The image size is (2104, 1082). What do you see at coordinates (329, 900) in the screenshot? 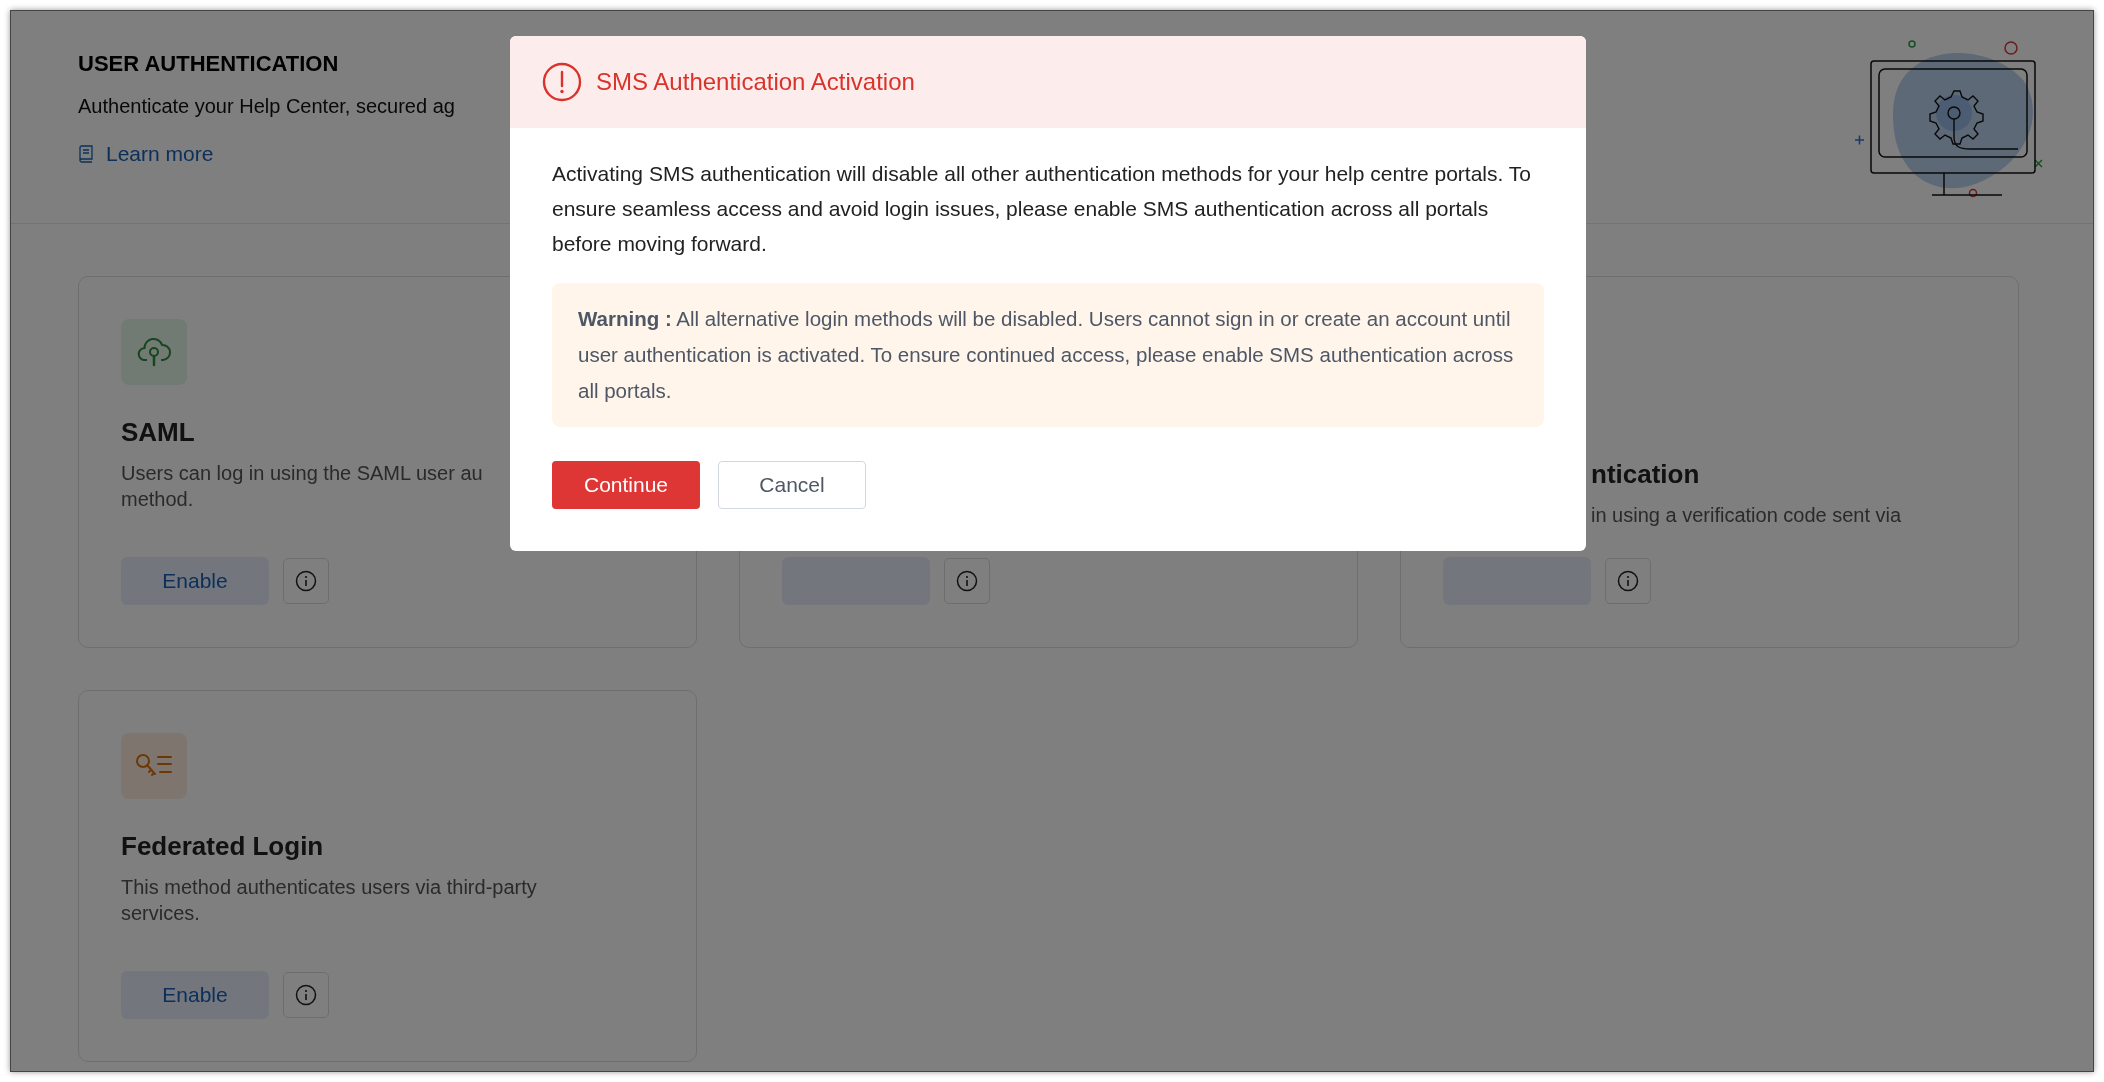
I see `method-description: This method authenticates users via third-party services.` at bounding box center [329, 900].